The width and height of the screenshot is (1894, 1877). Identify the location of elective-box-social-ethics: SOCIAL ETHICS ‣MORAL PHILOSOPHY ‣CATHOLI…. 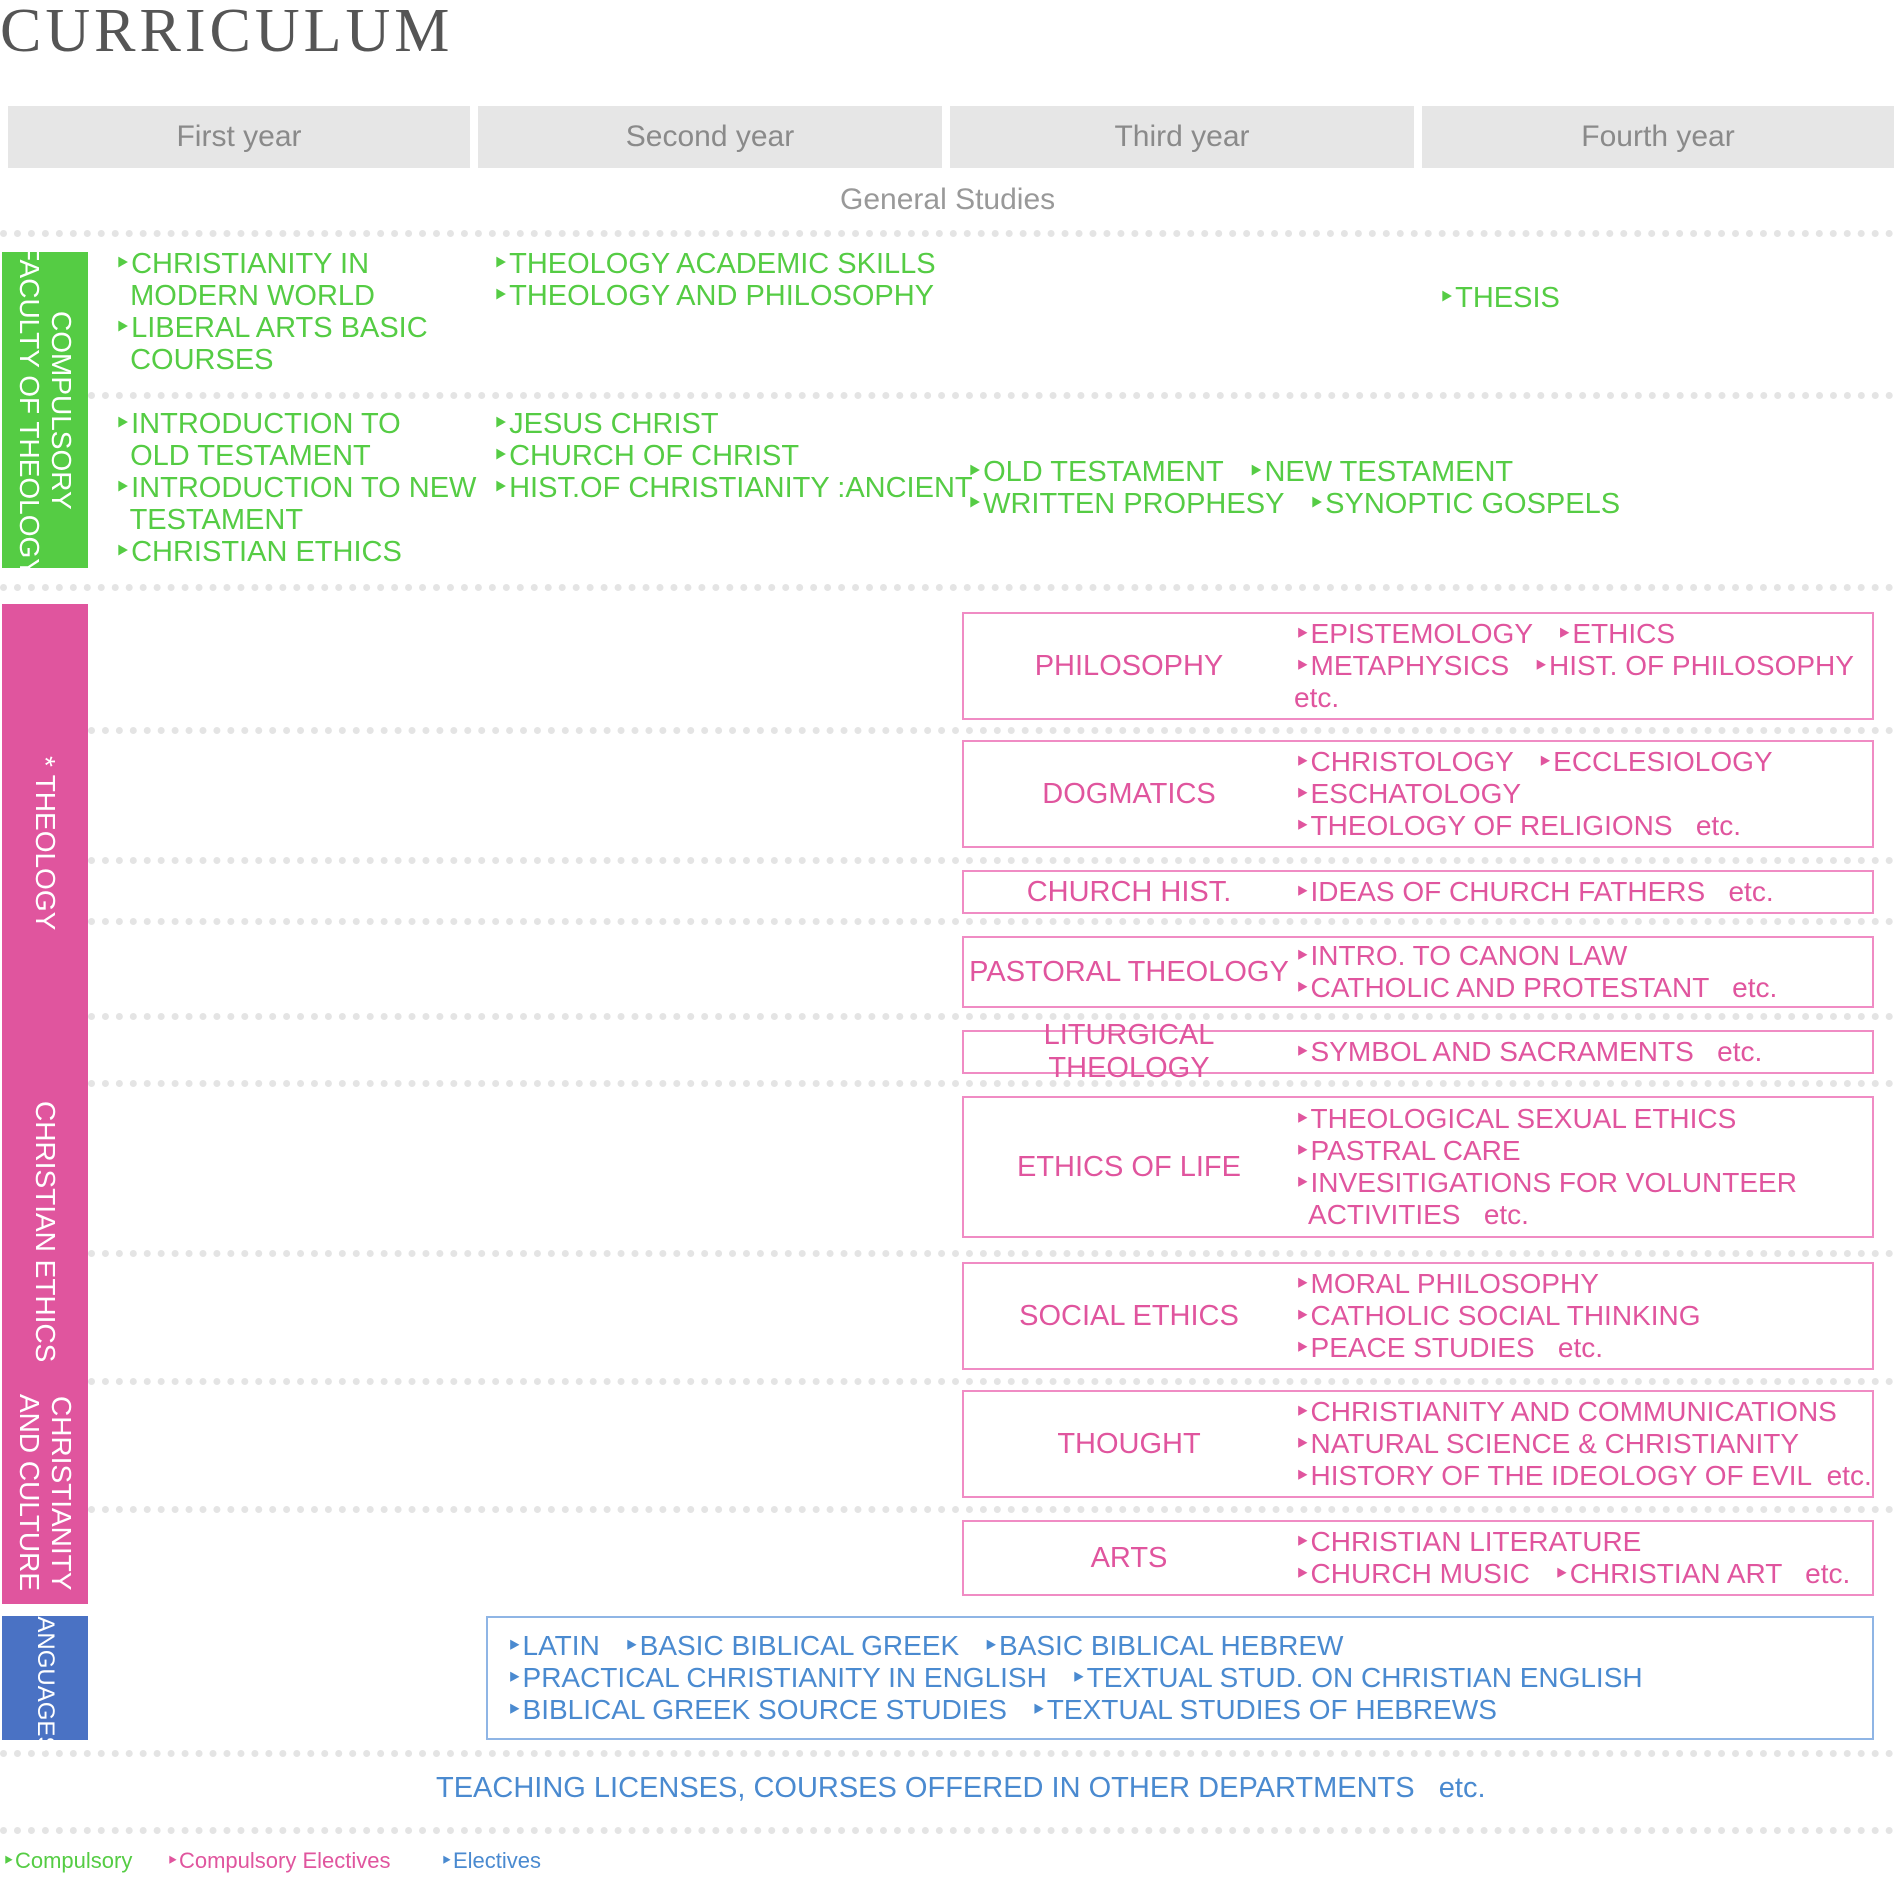
(1418, 1316).